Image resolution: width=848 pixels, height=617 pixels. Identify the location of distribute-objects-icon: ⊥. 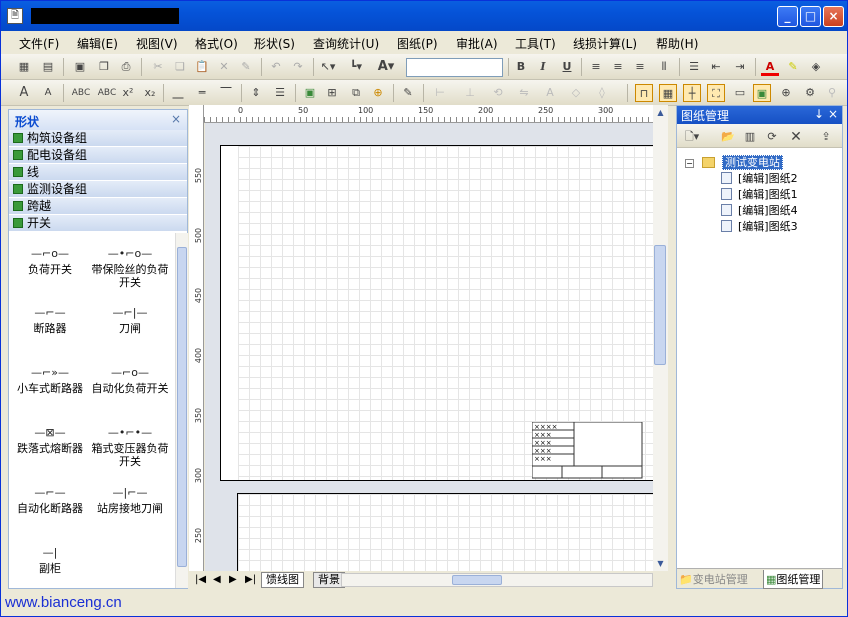
(470, 93).